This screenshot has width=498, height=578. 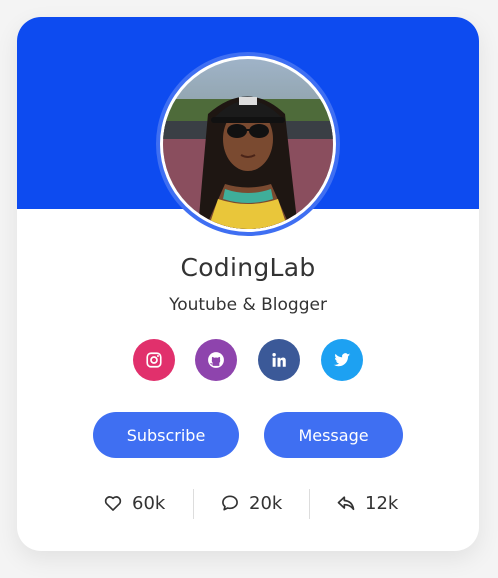 I want to click on shares-stat: 12k, so click(x=367, y=503).